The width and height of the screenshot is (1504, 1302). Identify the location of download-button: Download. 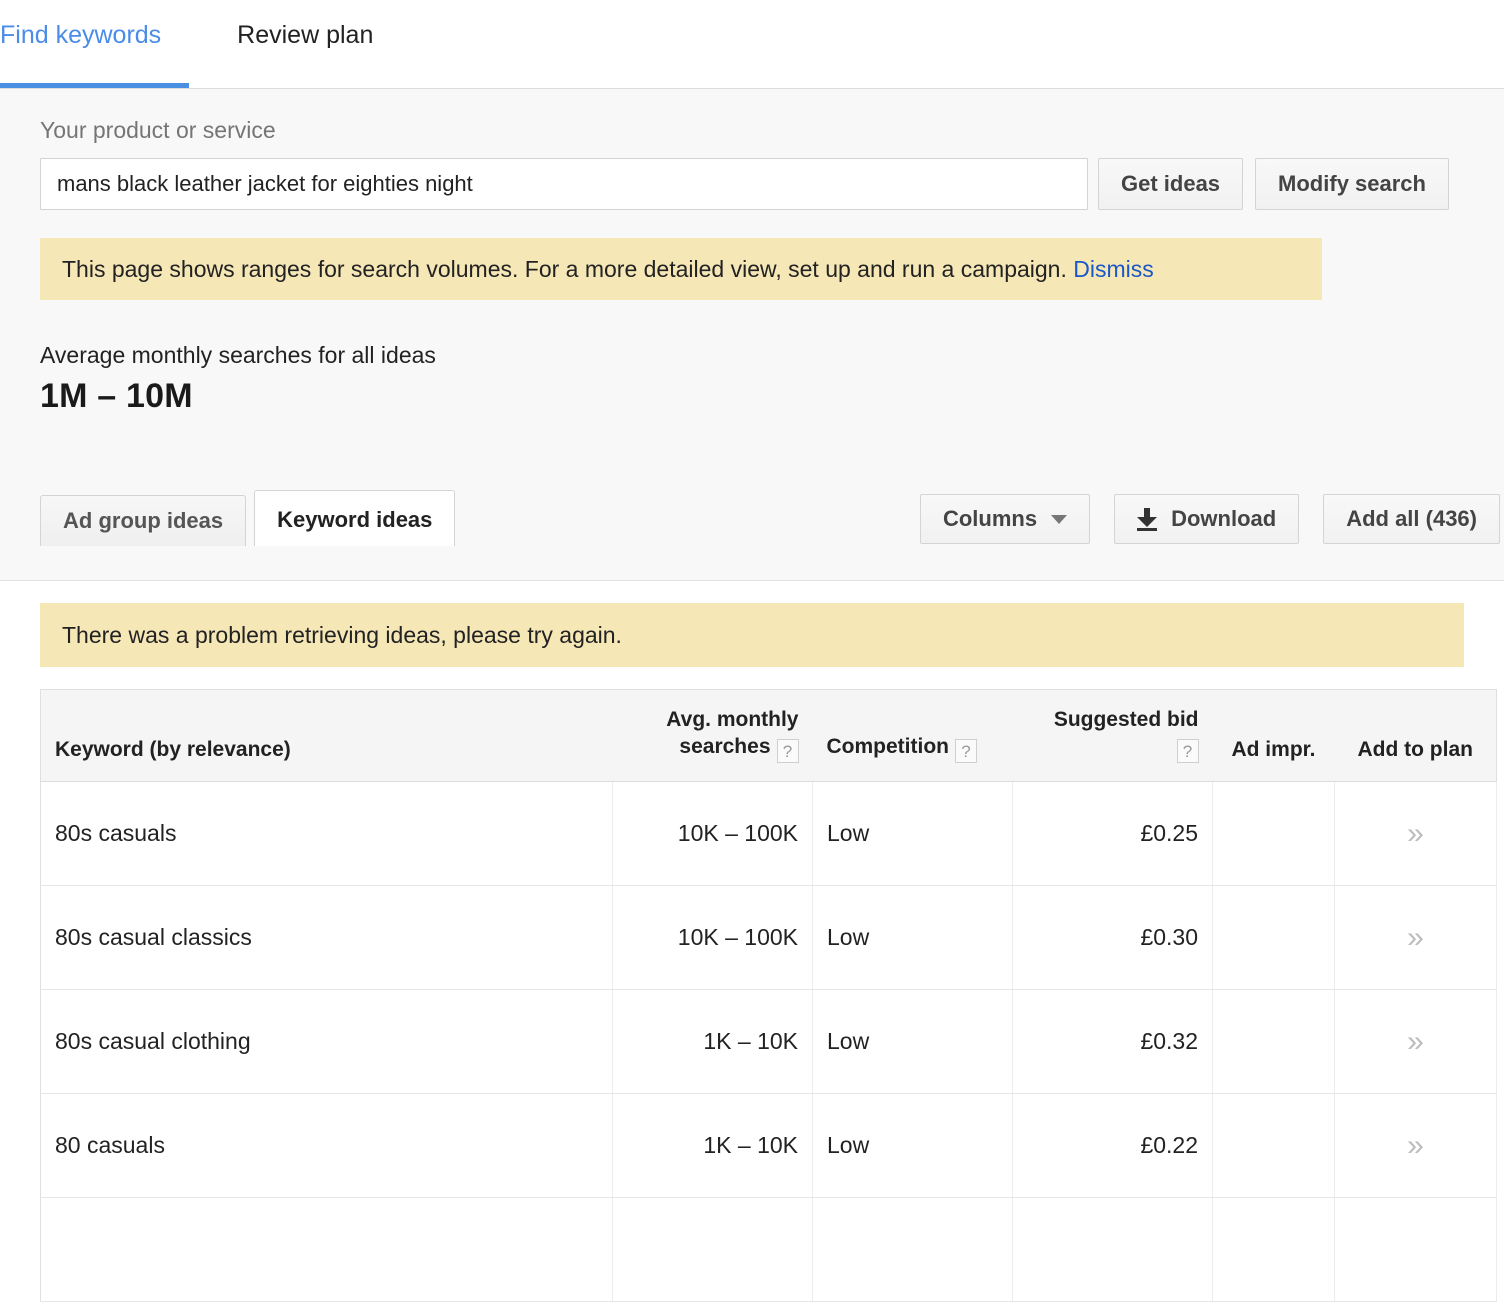
(1207, 519).